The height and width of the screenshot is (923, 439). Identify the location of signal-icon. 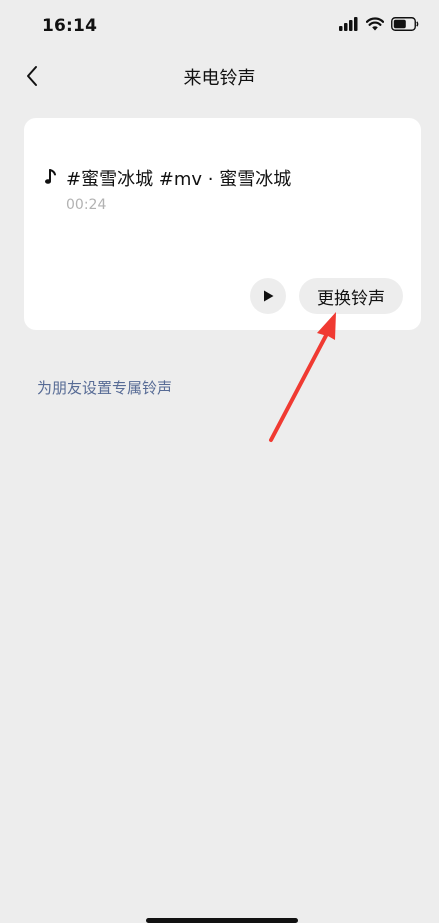
(348, 24).